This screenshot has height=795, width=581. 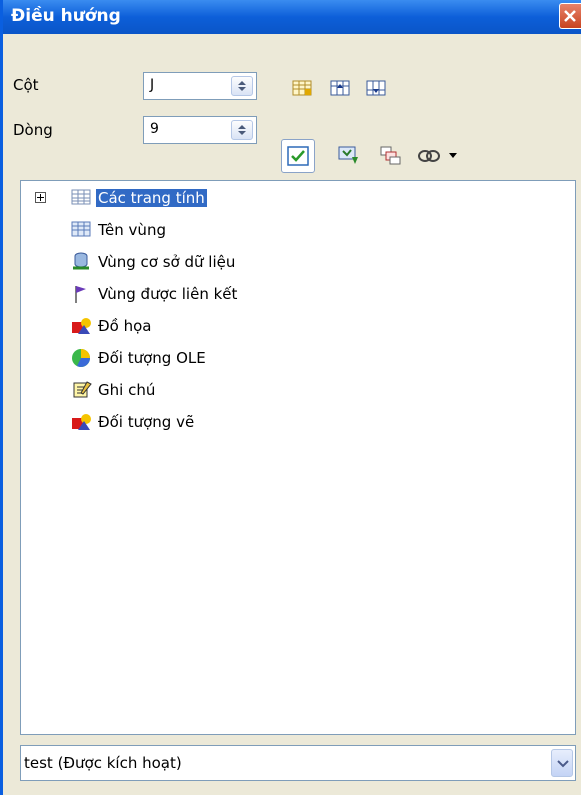 What do you see at coordinates (33, 130) in the screenshot?
I see `row-label: Dòng` at bounding box center [33, 130].